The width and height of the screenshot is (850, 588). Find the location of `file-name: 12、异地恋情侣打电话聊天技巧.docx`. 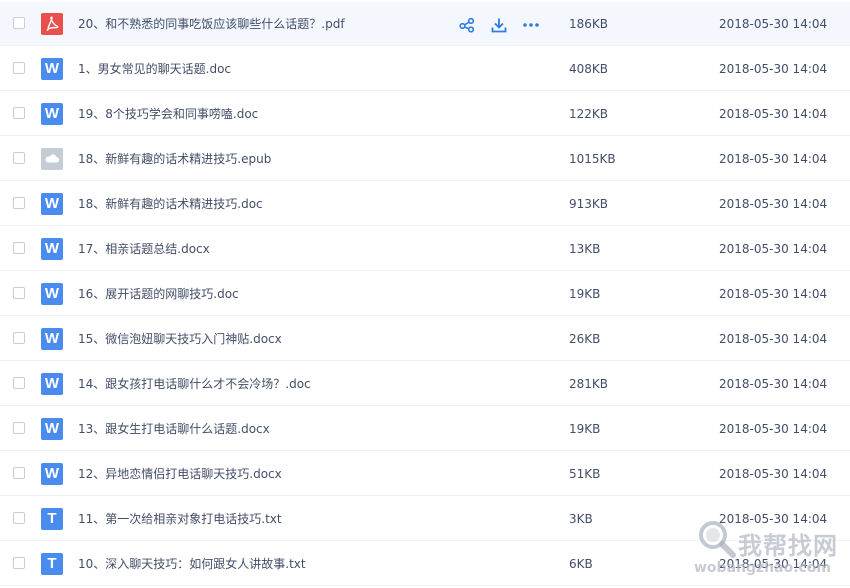

file-name: 12、异地恋情侣打电话聊天技巧.docx is located at coordinates (180, 474).